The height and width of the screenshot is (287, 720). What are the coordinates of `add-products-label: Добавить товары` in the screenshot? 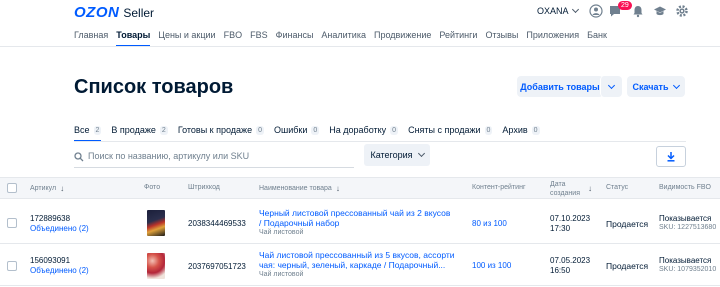 It's located at (560, 86).